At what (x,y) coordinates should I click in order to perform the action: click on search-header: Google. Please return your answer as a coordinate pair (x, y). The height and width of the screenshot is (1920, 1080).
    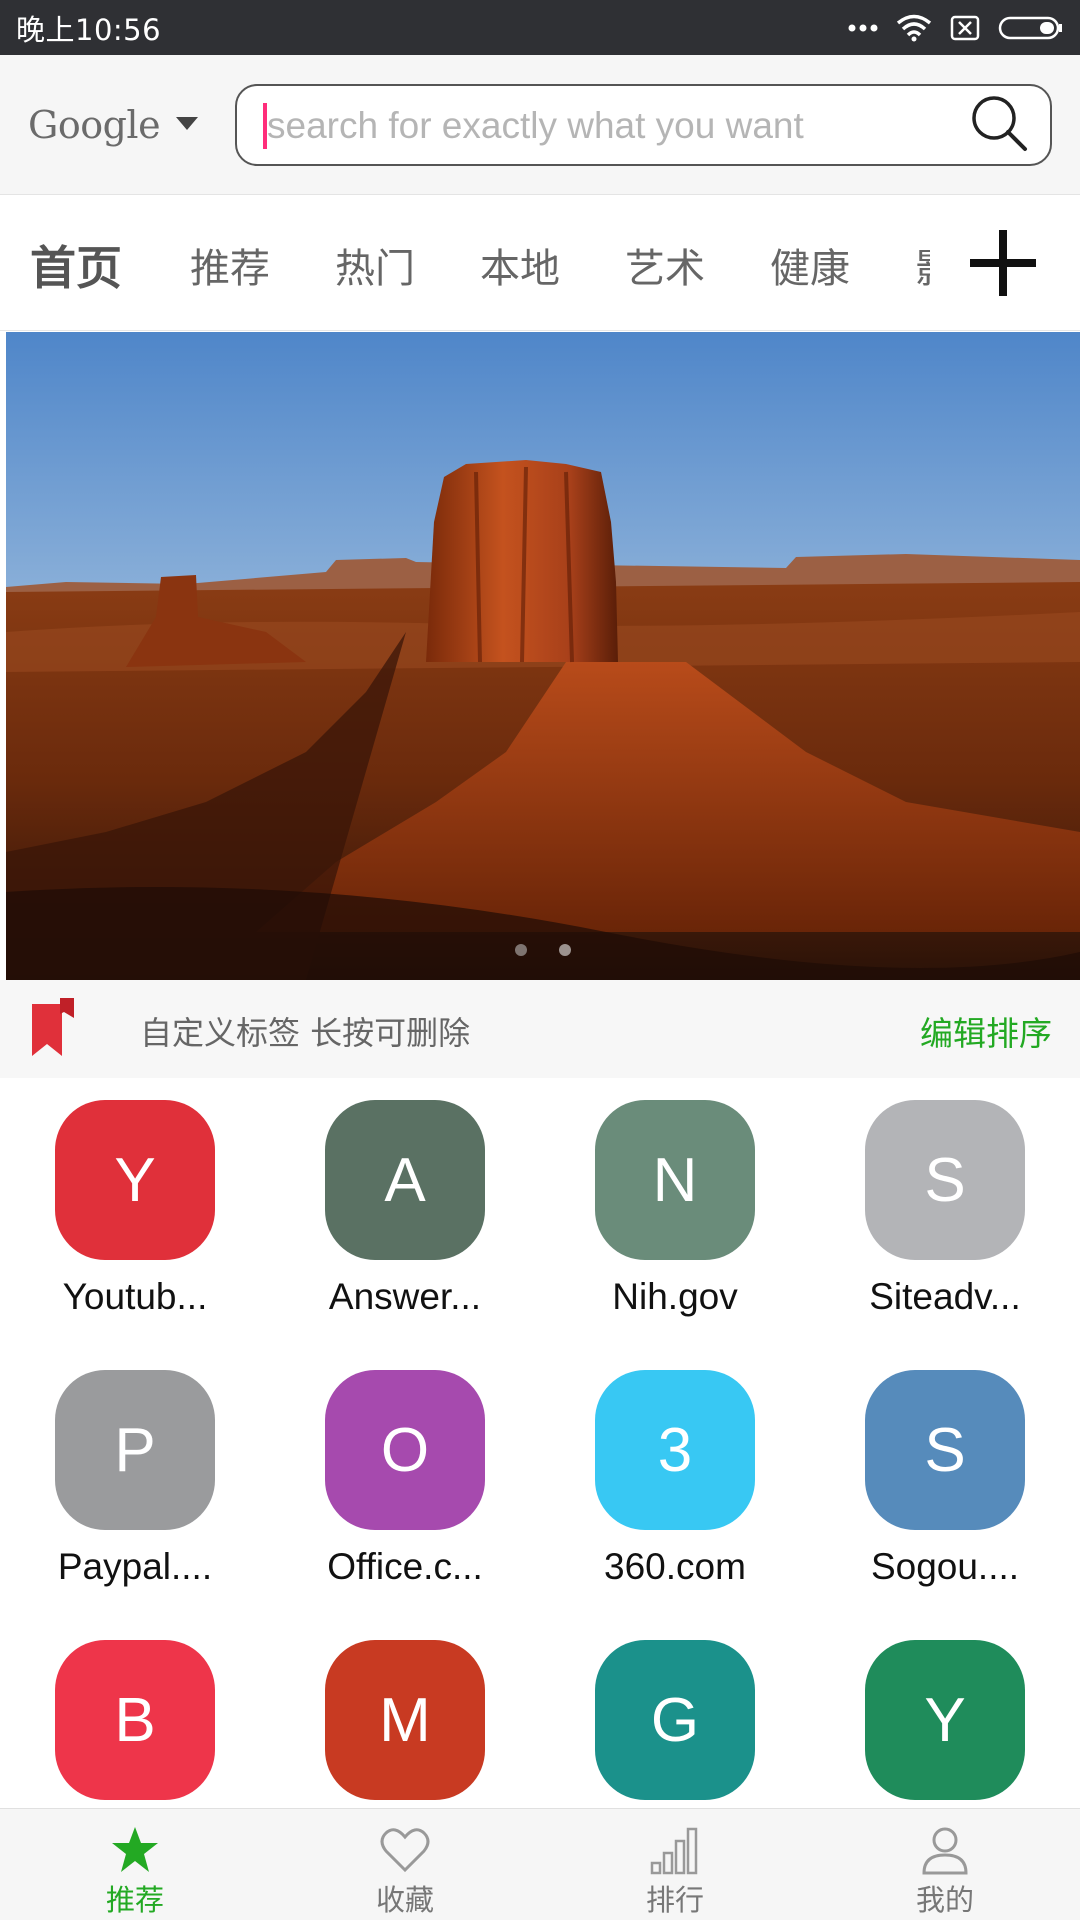
    Looking at the image, I should click on (540, 125).